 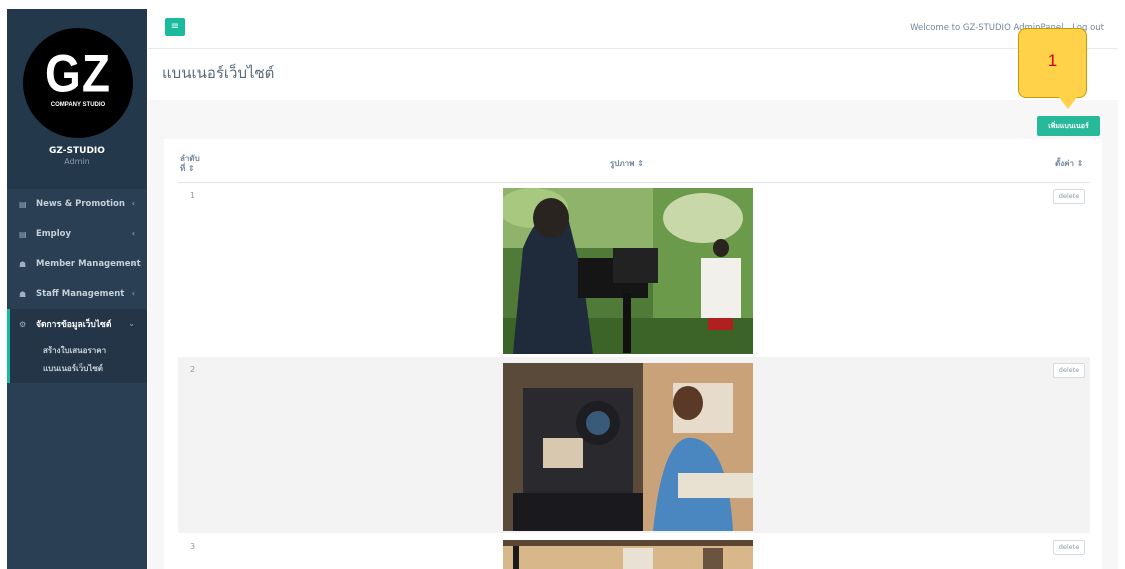 What do you see at coordinates (78, 368) in the screenshot?
I see `submenu-item-banner: แบนเนอร์เว็บไซต์` at bounding box center [78, 368].